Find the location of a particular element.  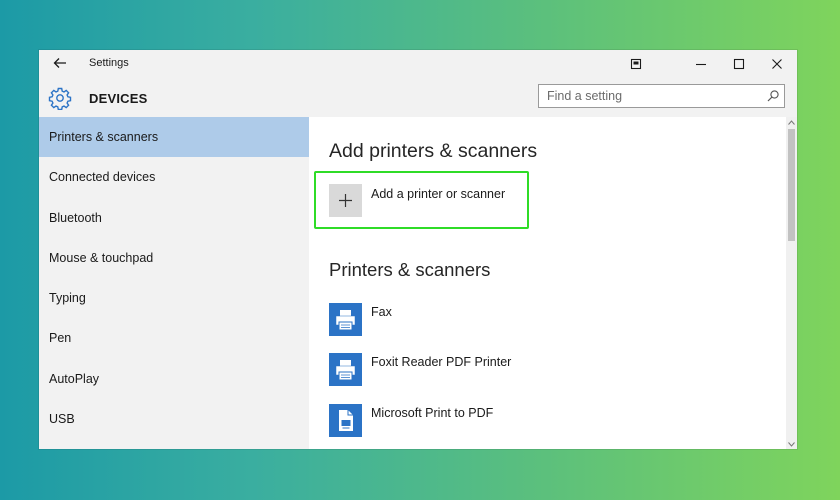

section-title: DEVICES is located at coordinates (118, 98).